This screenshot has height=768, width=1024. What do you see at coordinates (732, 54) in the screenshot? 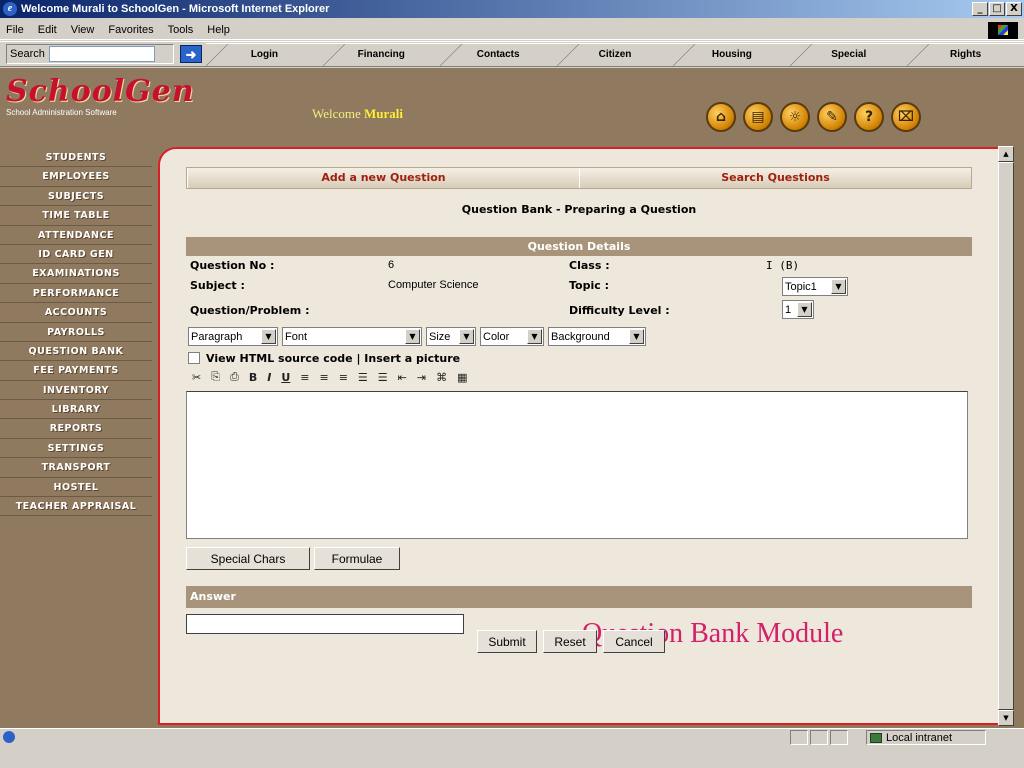
I see `tab-housing: Housing` at bounding box center [732, 54].